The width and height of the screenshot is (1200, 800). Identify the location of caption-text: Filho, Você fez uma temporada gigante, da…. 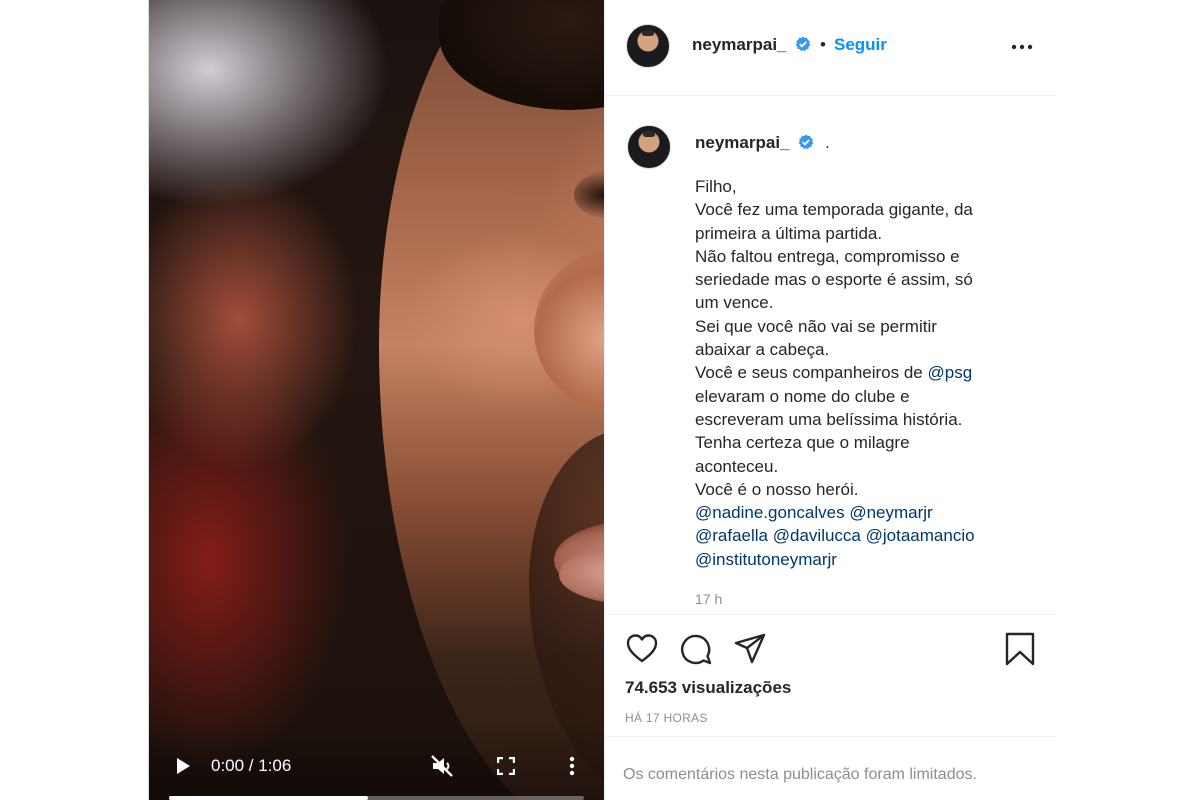
(860, 373).